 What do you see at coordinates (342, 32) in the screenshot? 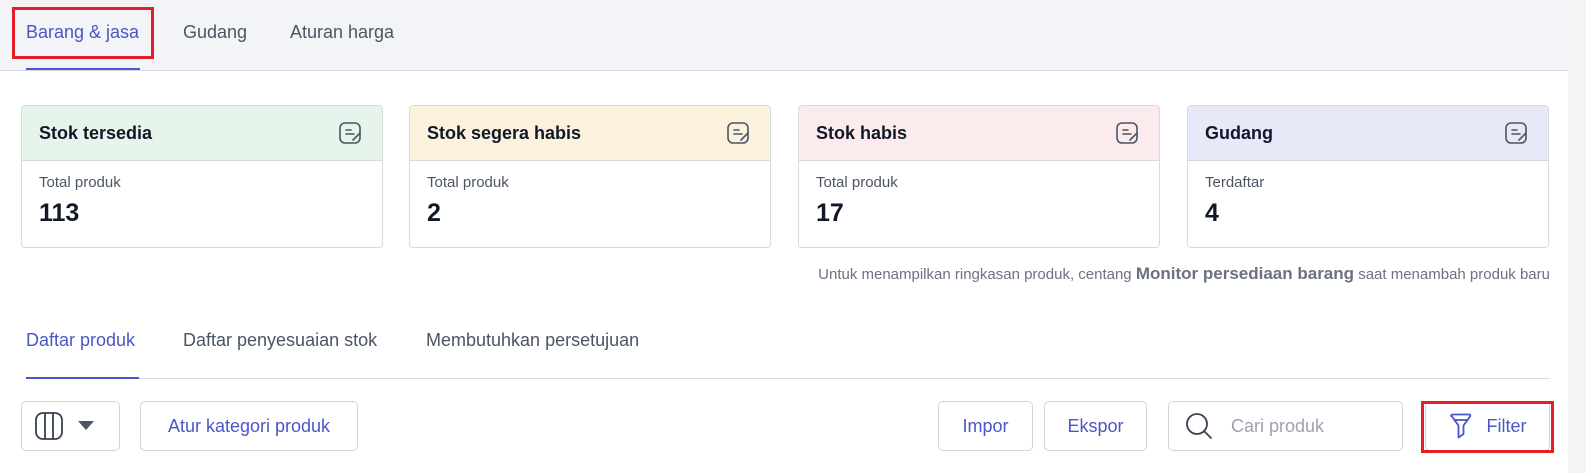
I see `tab-aturan-harga: Aturan harga` at bounding box center [342, 32].